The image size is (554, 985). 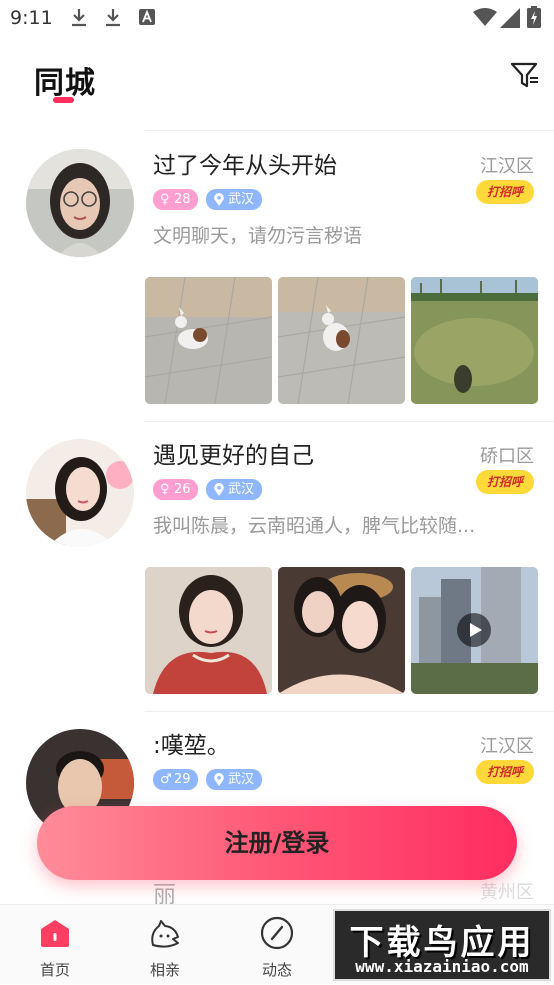 I want to click on user-name: 遇见更好的自己, so click(x=233, y=456).